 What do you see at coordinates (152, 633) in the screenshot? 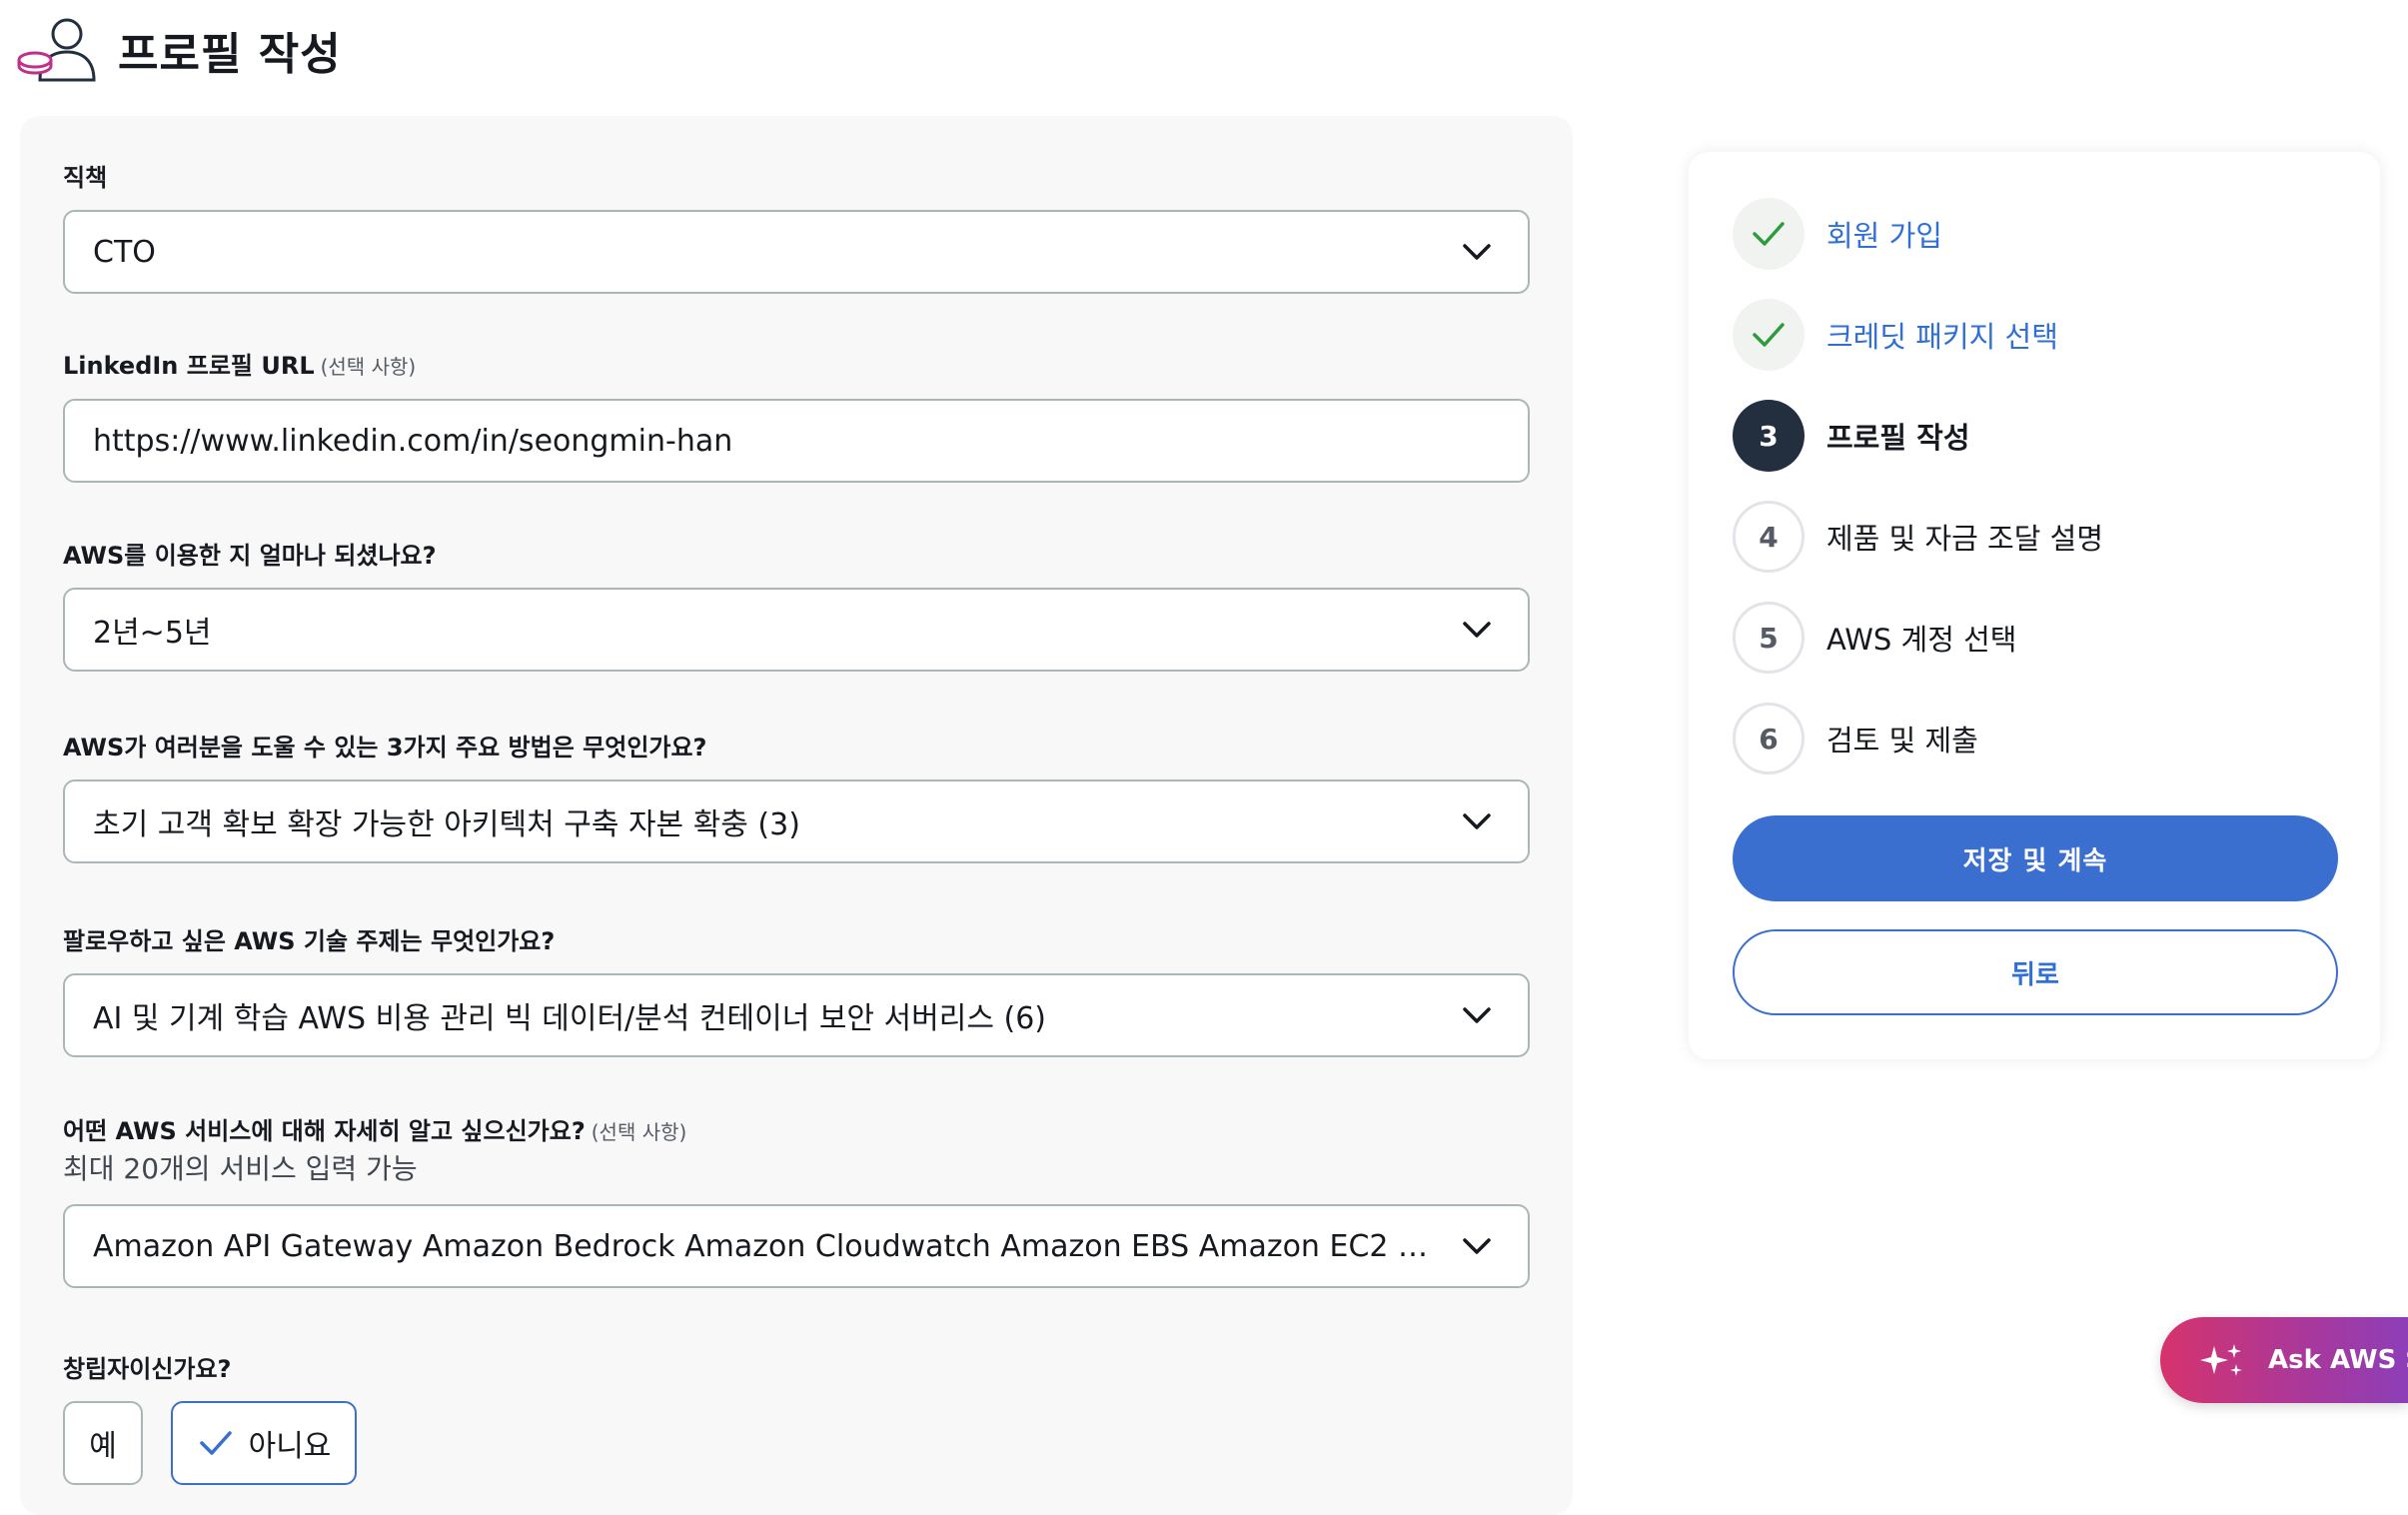
I see `aws-usage-value: 2년~5년` at bounding box center [152, 633].